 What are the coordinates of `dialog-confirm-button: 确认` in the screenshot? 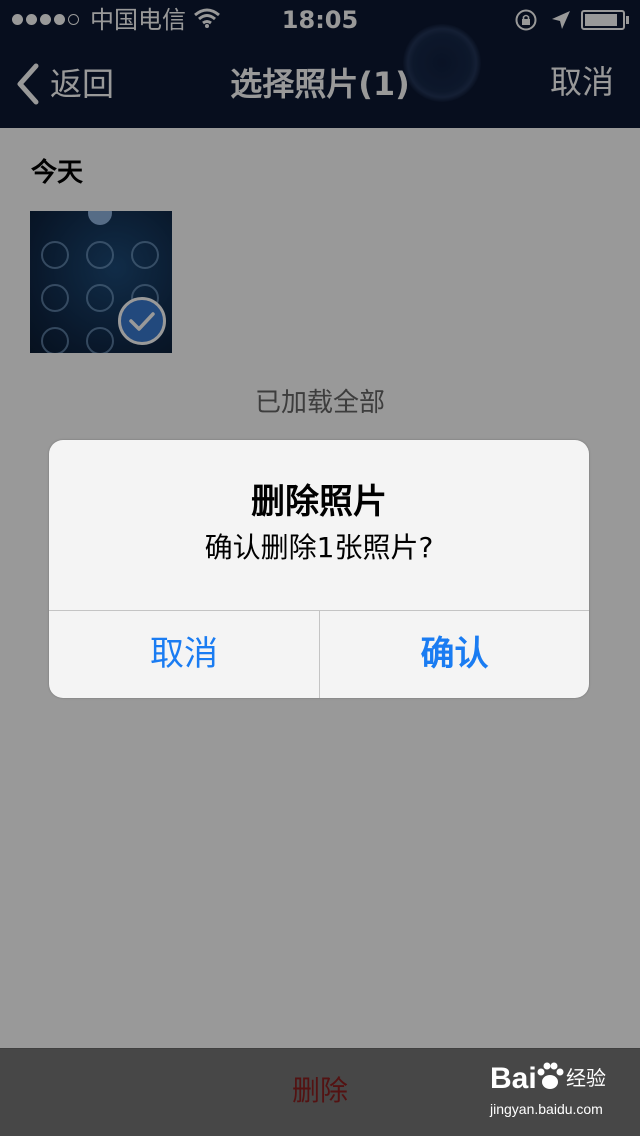 It's located at (454, 654).